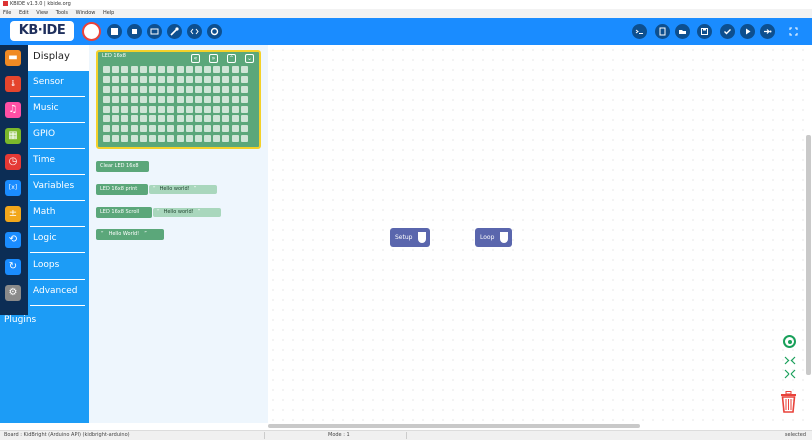 The width and height of the screenshot is (812, 440). Describe the element at coordinates (454, 426) in the screenshot. I see `horizontal-scrollbar` at that location.